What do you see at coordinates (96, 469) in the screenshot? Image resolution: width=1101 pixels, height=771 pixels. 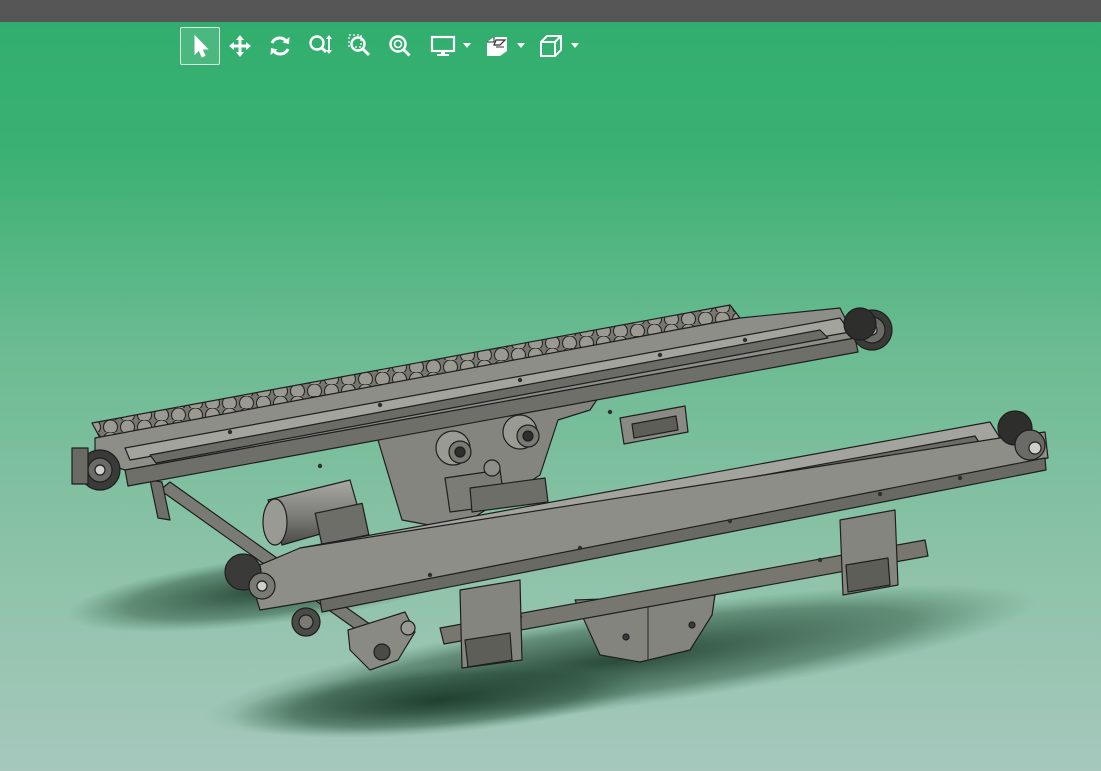 I see `sprocket` at bounding box center [96, 469].